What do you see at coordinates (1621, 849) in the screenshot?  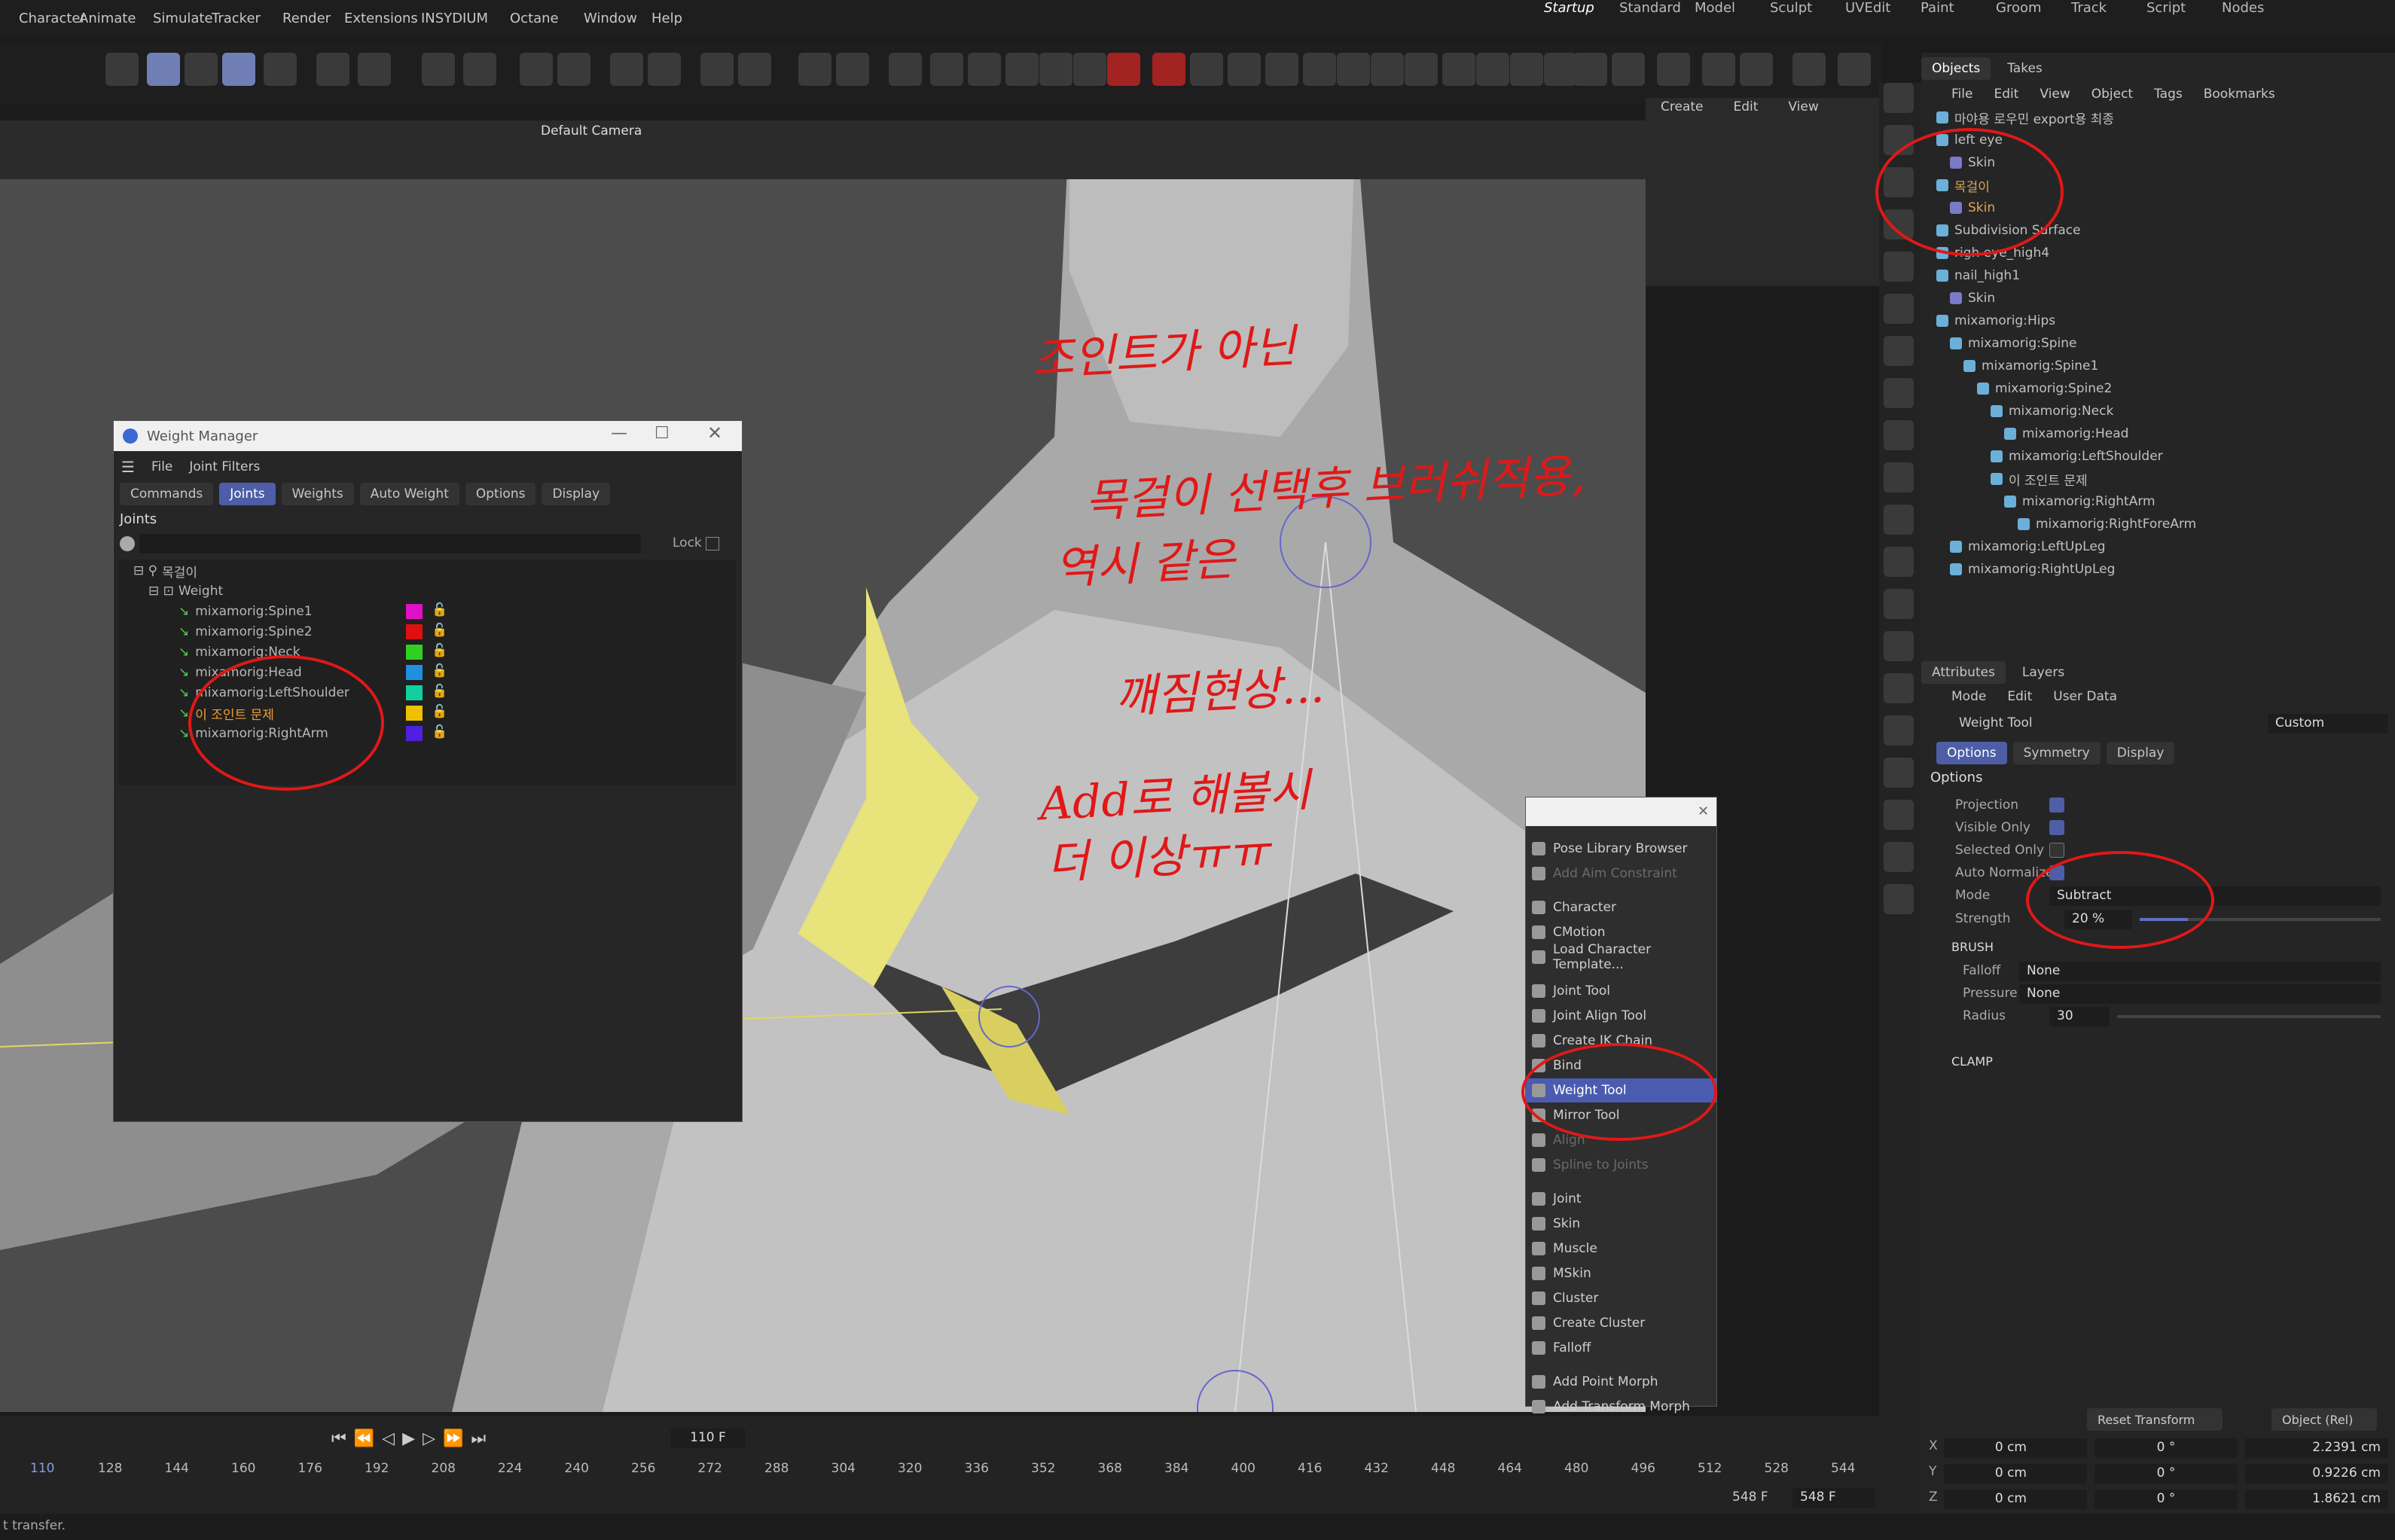 I see `context-menu-item-pose-library-browser: Pose Library Browser` at bounding box center [1621, 849].